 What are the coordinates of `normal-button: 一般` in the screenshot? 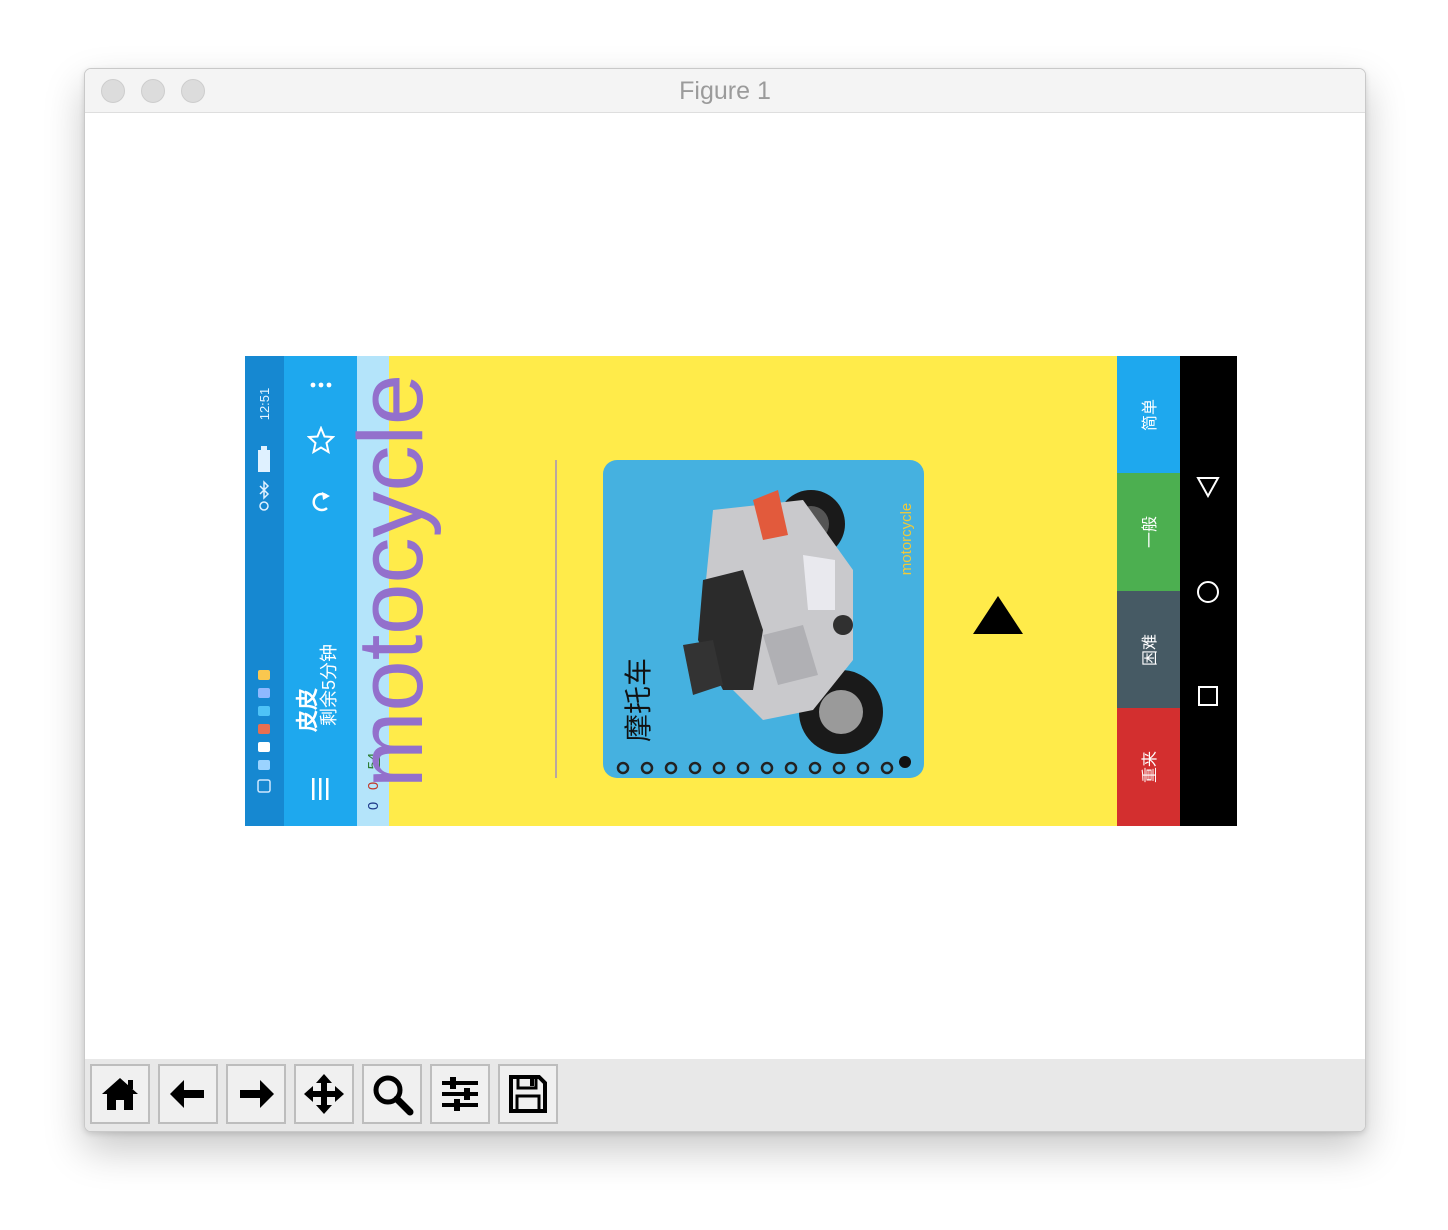 It's located at (1148, 532).